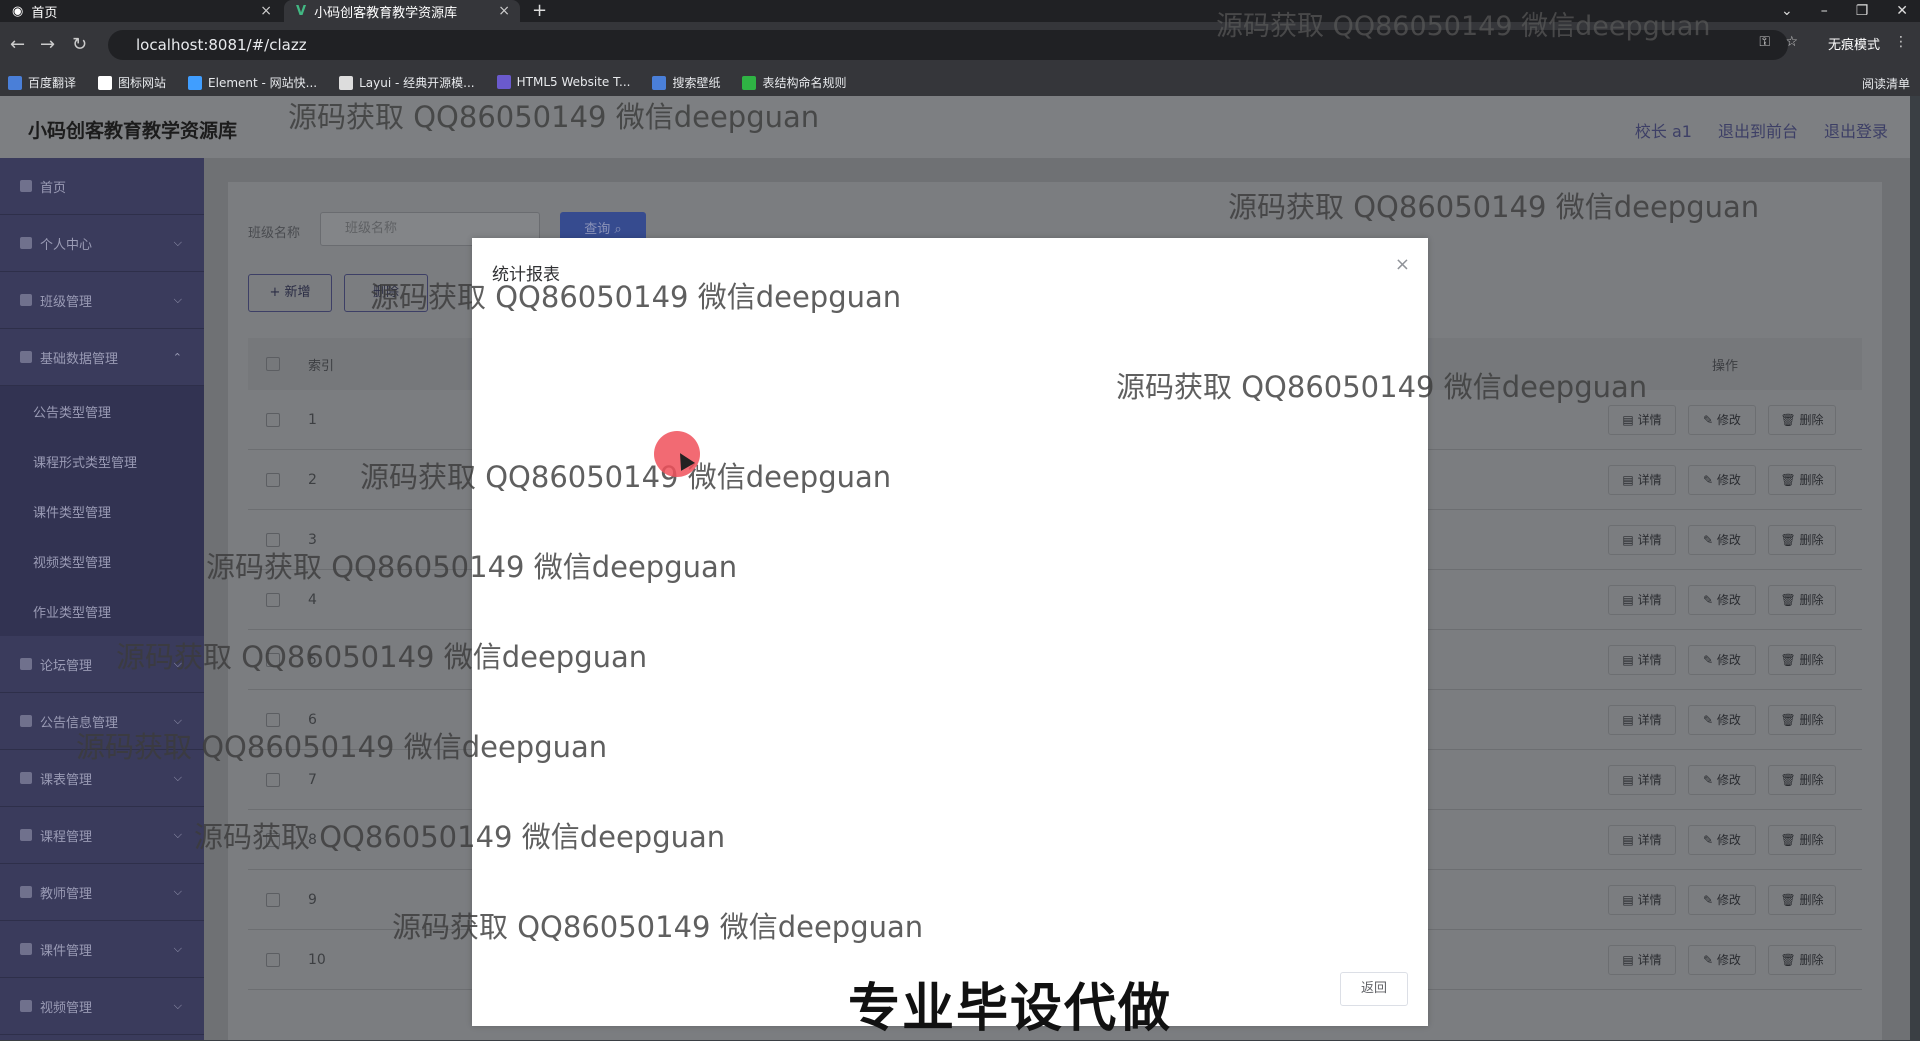  Describe the element at coordinates (79, 44) in the screenshot. I see `reload-icon: ↻` at that location.